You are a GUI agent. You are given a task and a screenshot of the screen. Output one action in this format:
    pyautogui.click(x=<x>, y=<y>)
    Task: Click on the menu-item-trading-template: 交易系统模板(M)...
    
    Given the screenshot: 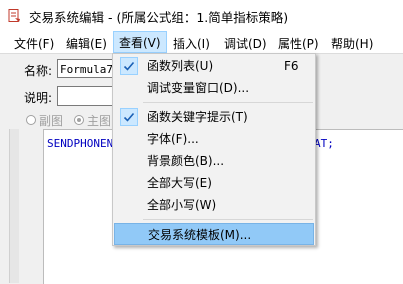 What is the action you would take?
    pyautogui.click(x=214, y=234)
    